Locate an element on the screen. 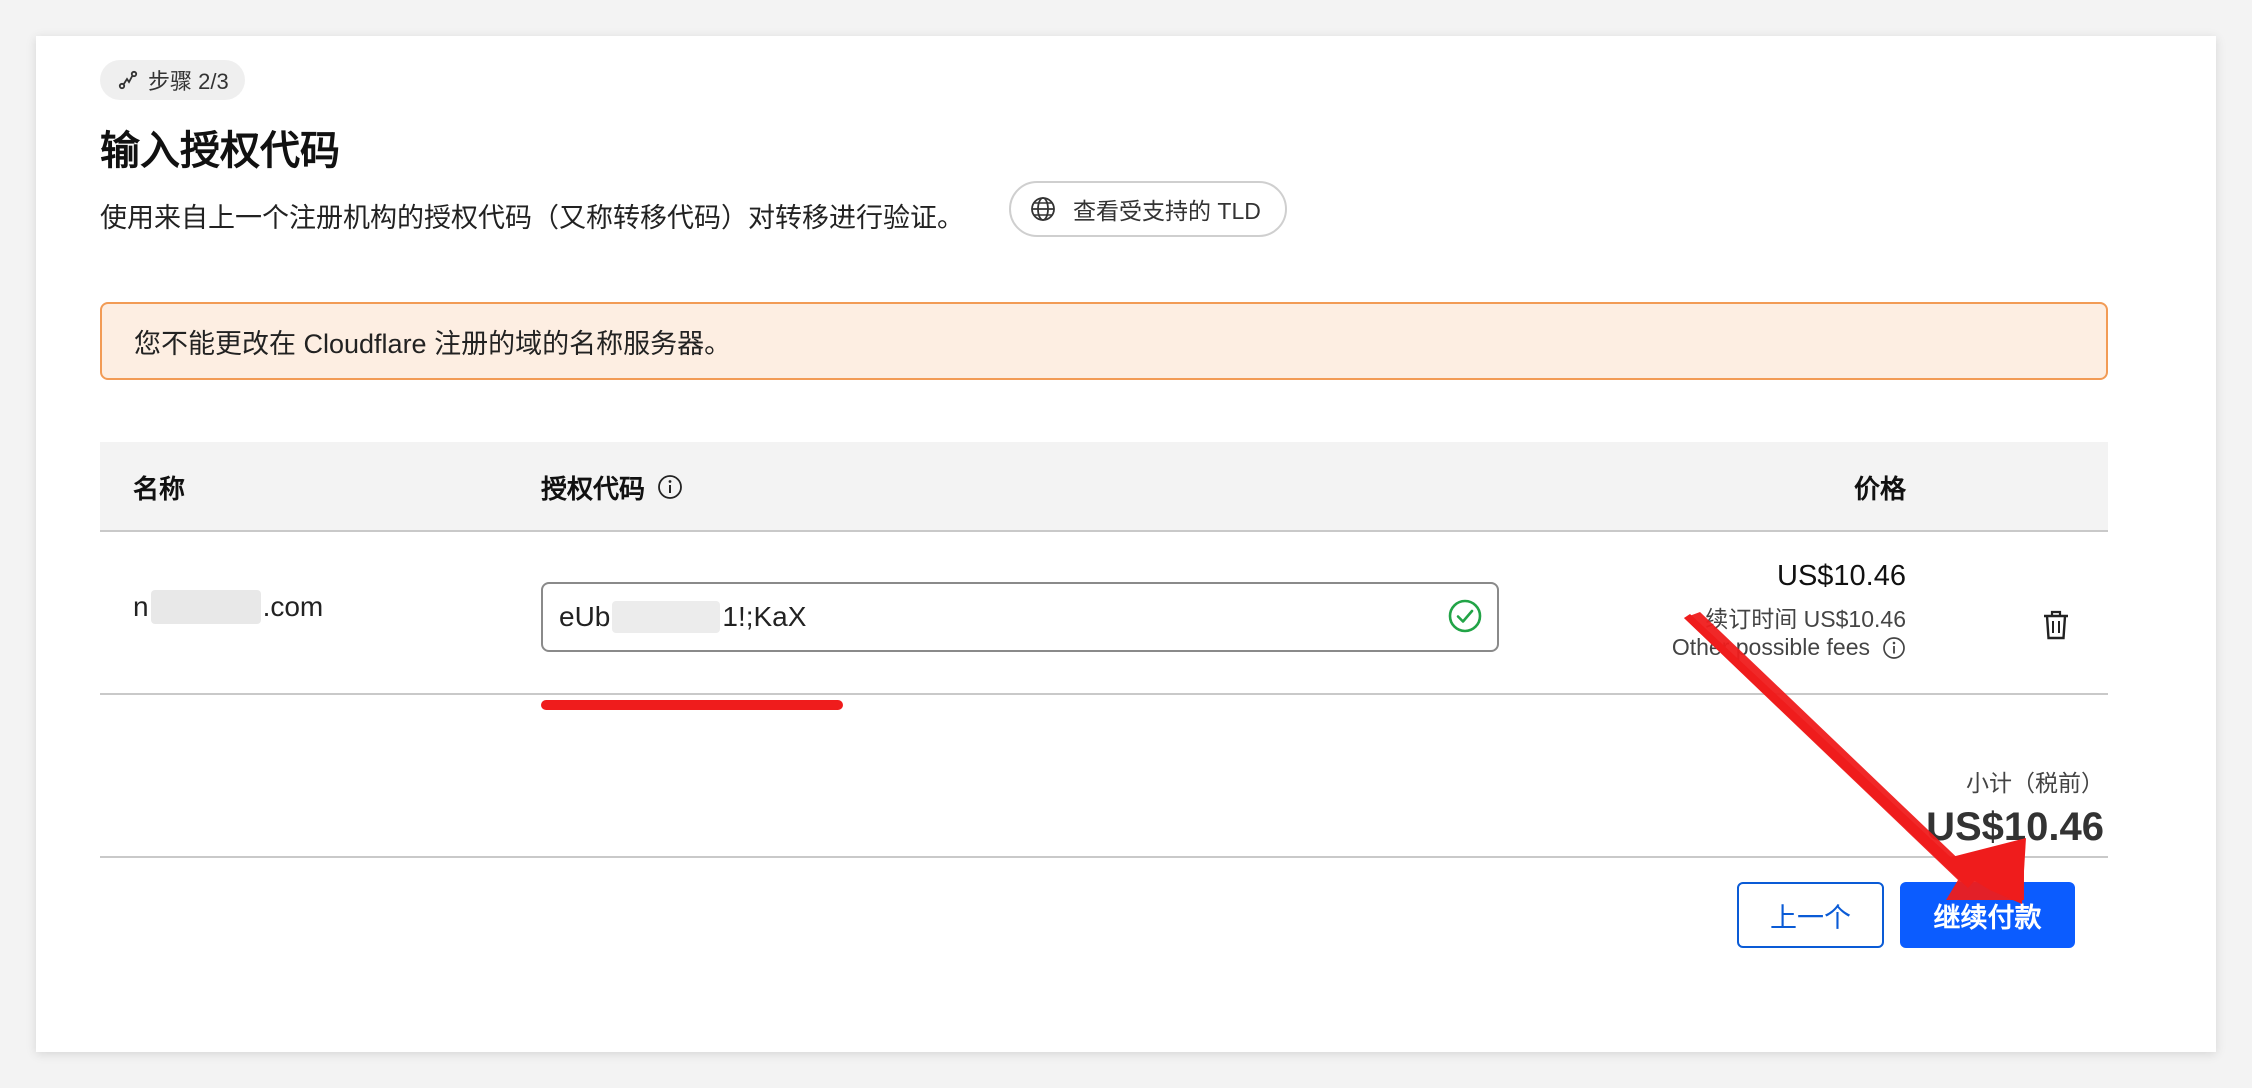 The height and width of the screenshot is (1088, 2252). check-circle-icon is located at coordinates (1465, 616).